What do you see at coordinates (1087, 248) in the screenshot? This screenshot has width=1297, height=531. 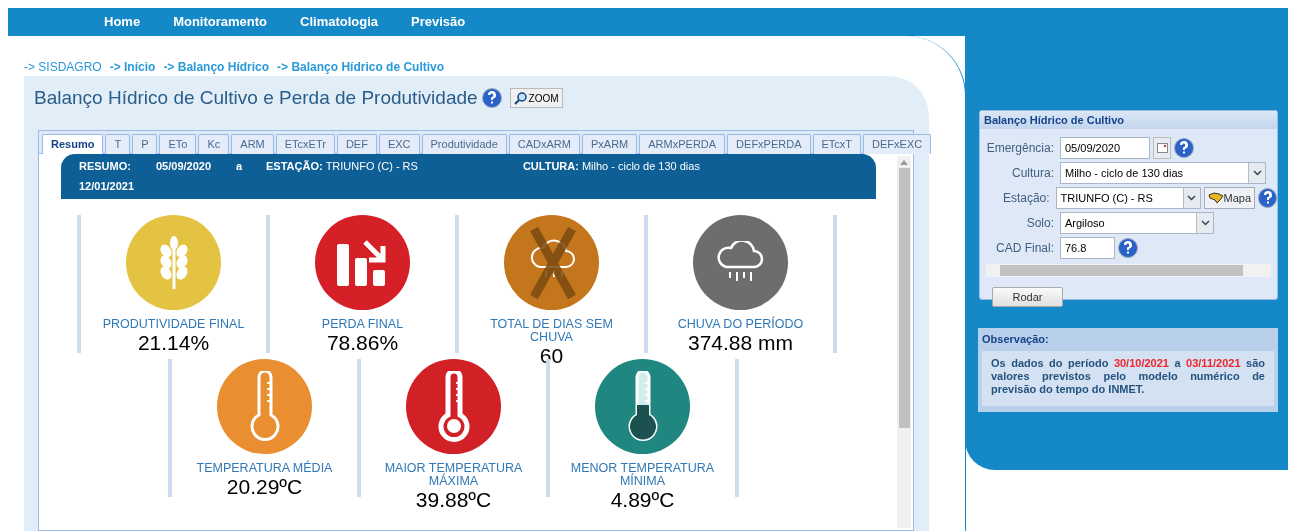 I see `input-field: 76.8` at bounding box center [1087, 248].